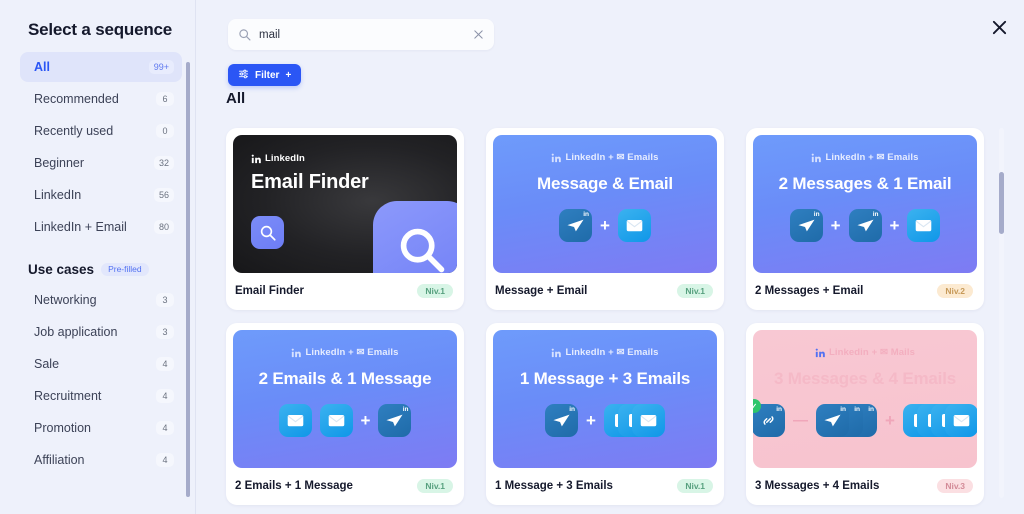 This screenshot has height=514, width=1024. Describe the element at coordinates (98, 263) in the screenshot. I see `use-cases-header: Use cases Pre-filled` at that location.